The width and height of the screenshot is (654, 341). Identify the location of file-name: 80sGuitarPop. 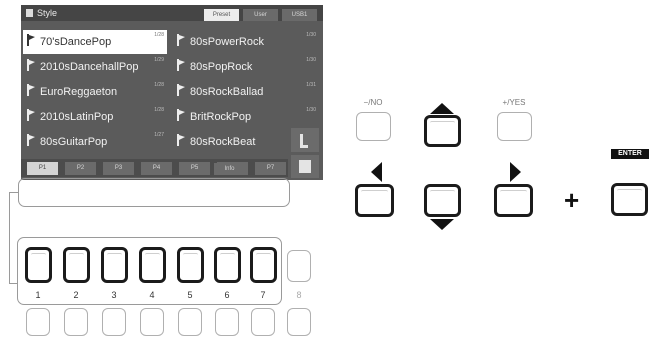
(74, 142).